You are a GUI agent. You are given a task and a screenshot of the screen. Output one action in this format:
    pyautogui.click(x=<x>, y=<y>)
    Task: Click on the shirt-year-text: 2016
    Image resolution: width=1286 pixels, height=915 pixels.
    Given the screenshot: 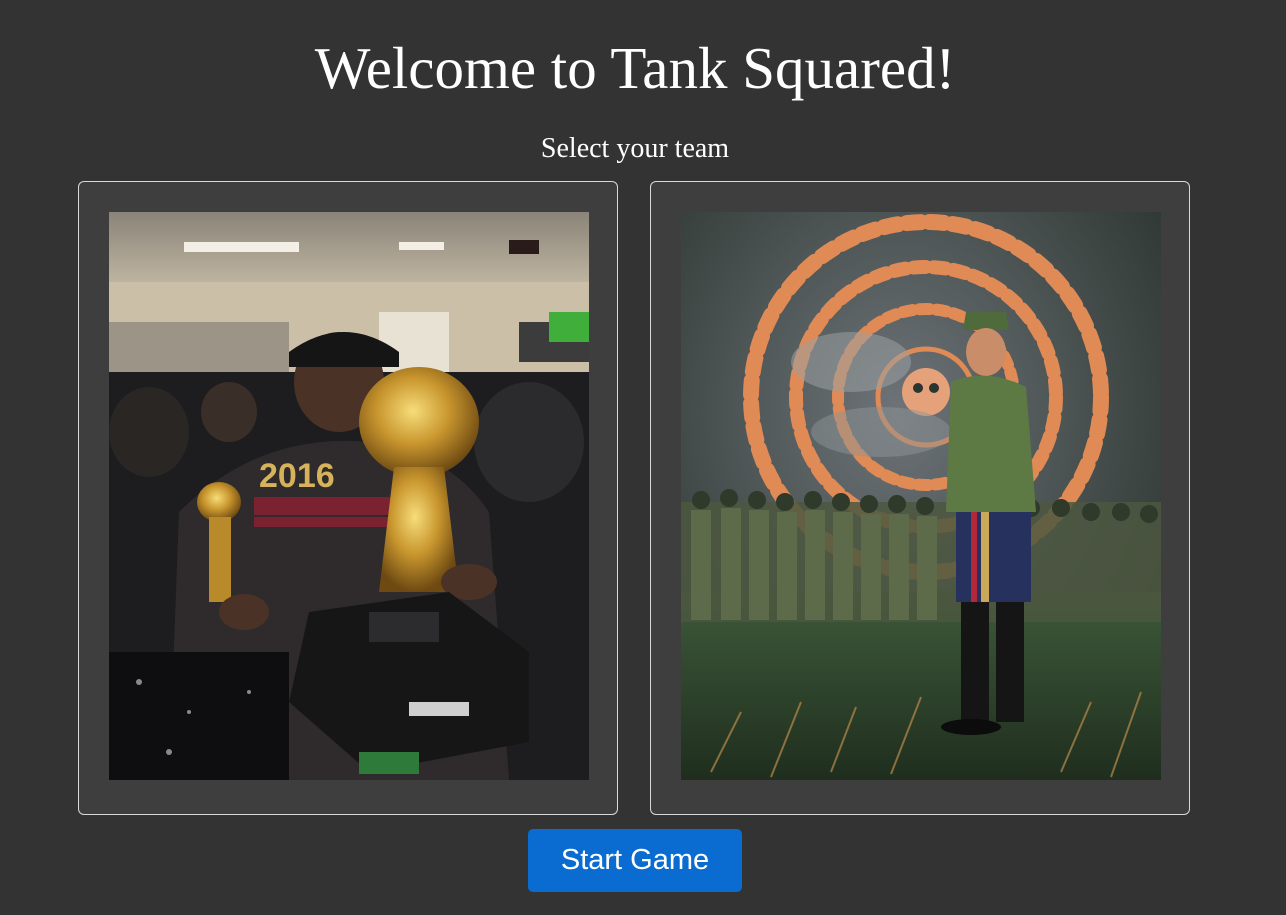 What is the action you would take?
    pyautogui.click(x=297, y=476)
    